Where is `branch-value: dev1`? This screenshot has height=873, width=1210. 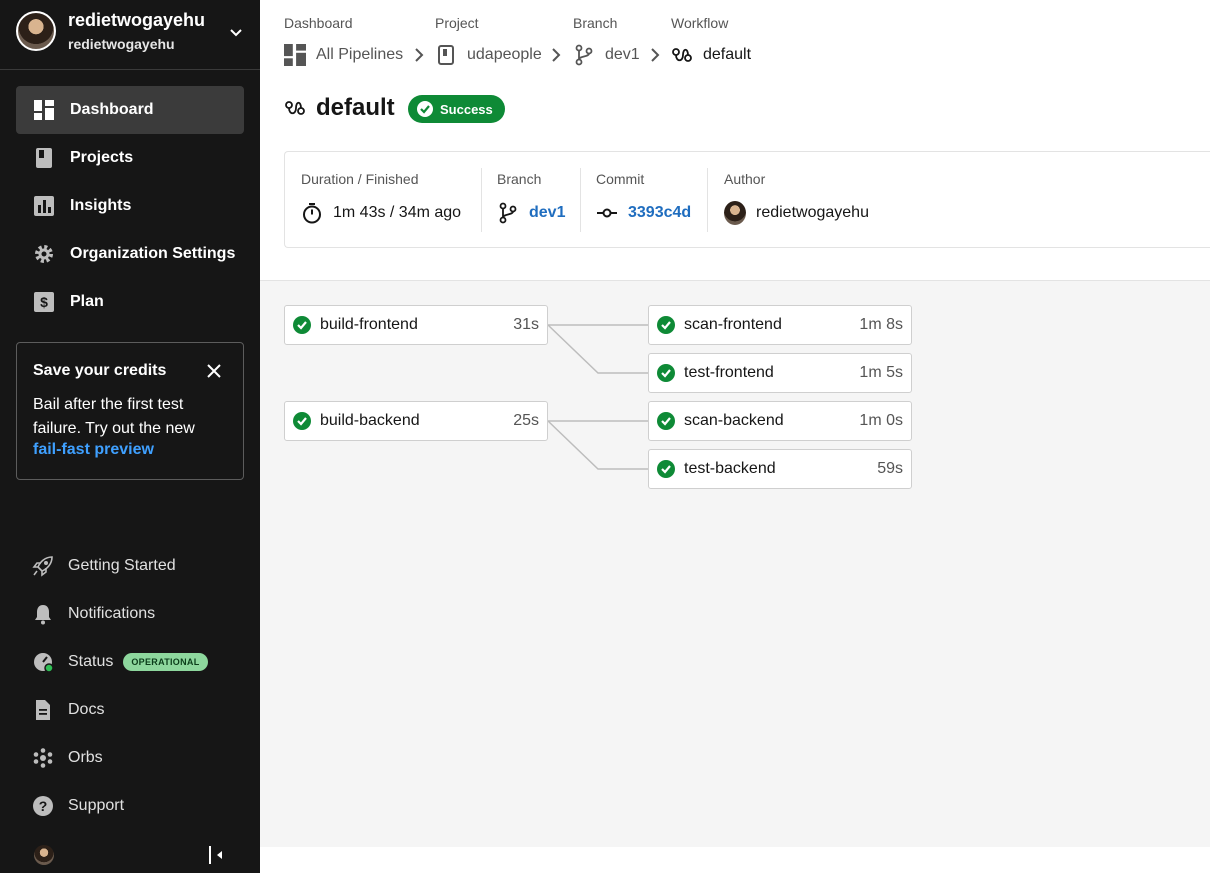 branch-value: dev1 is located at coordinates (531, 213).